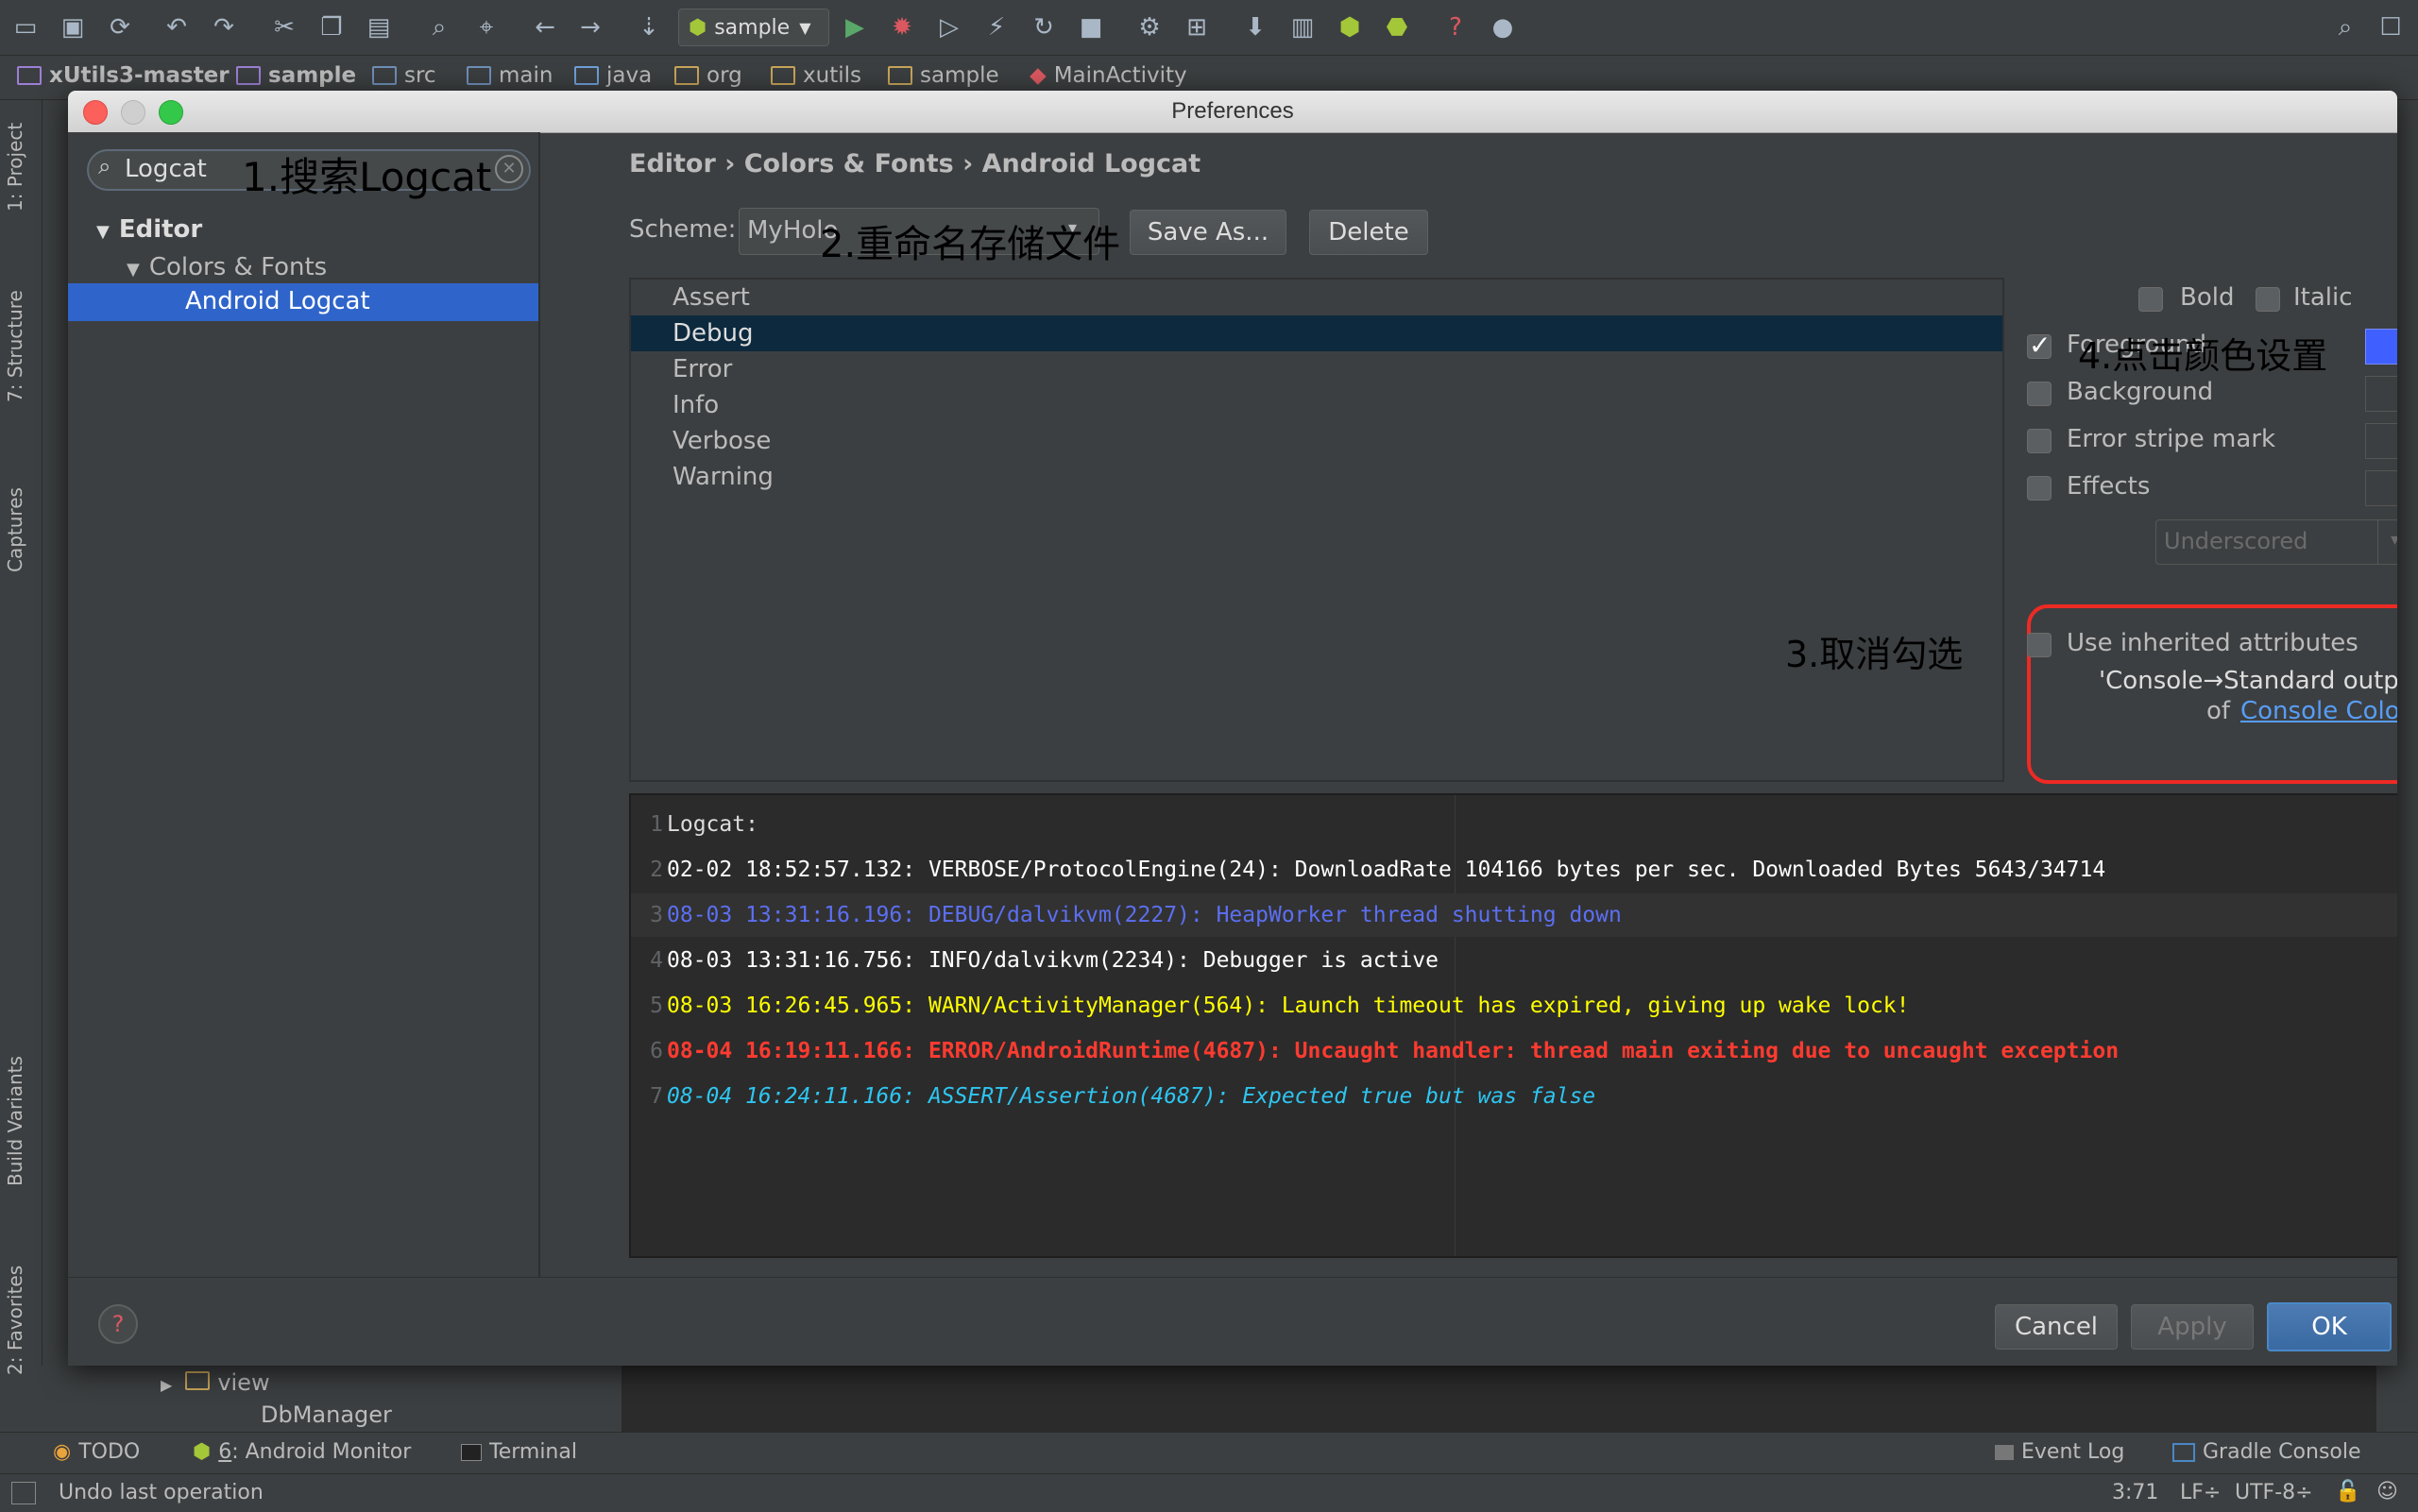 The image size is (2418, 1512). Describe the element at coordinates (2059, 1452) in the screenshot. I see `tool-tab-event-log: Event Log` at that location.